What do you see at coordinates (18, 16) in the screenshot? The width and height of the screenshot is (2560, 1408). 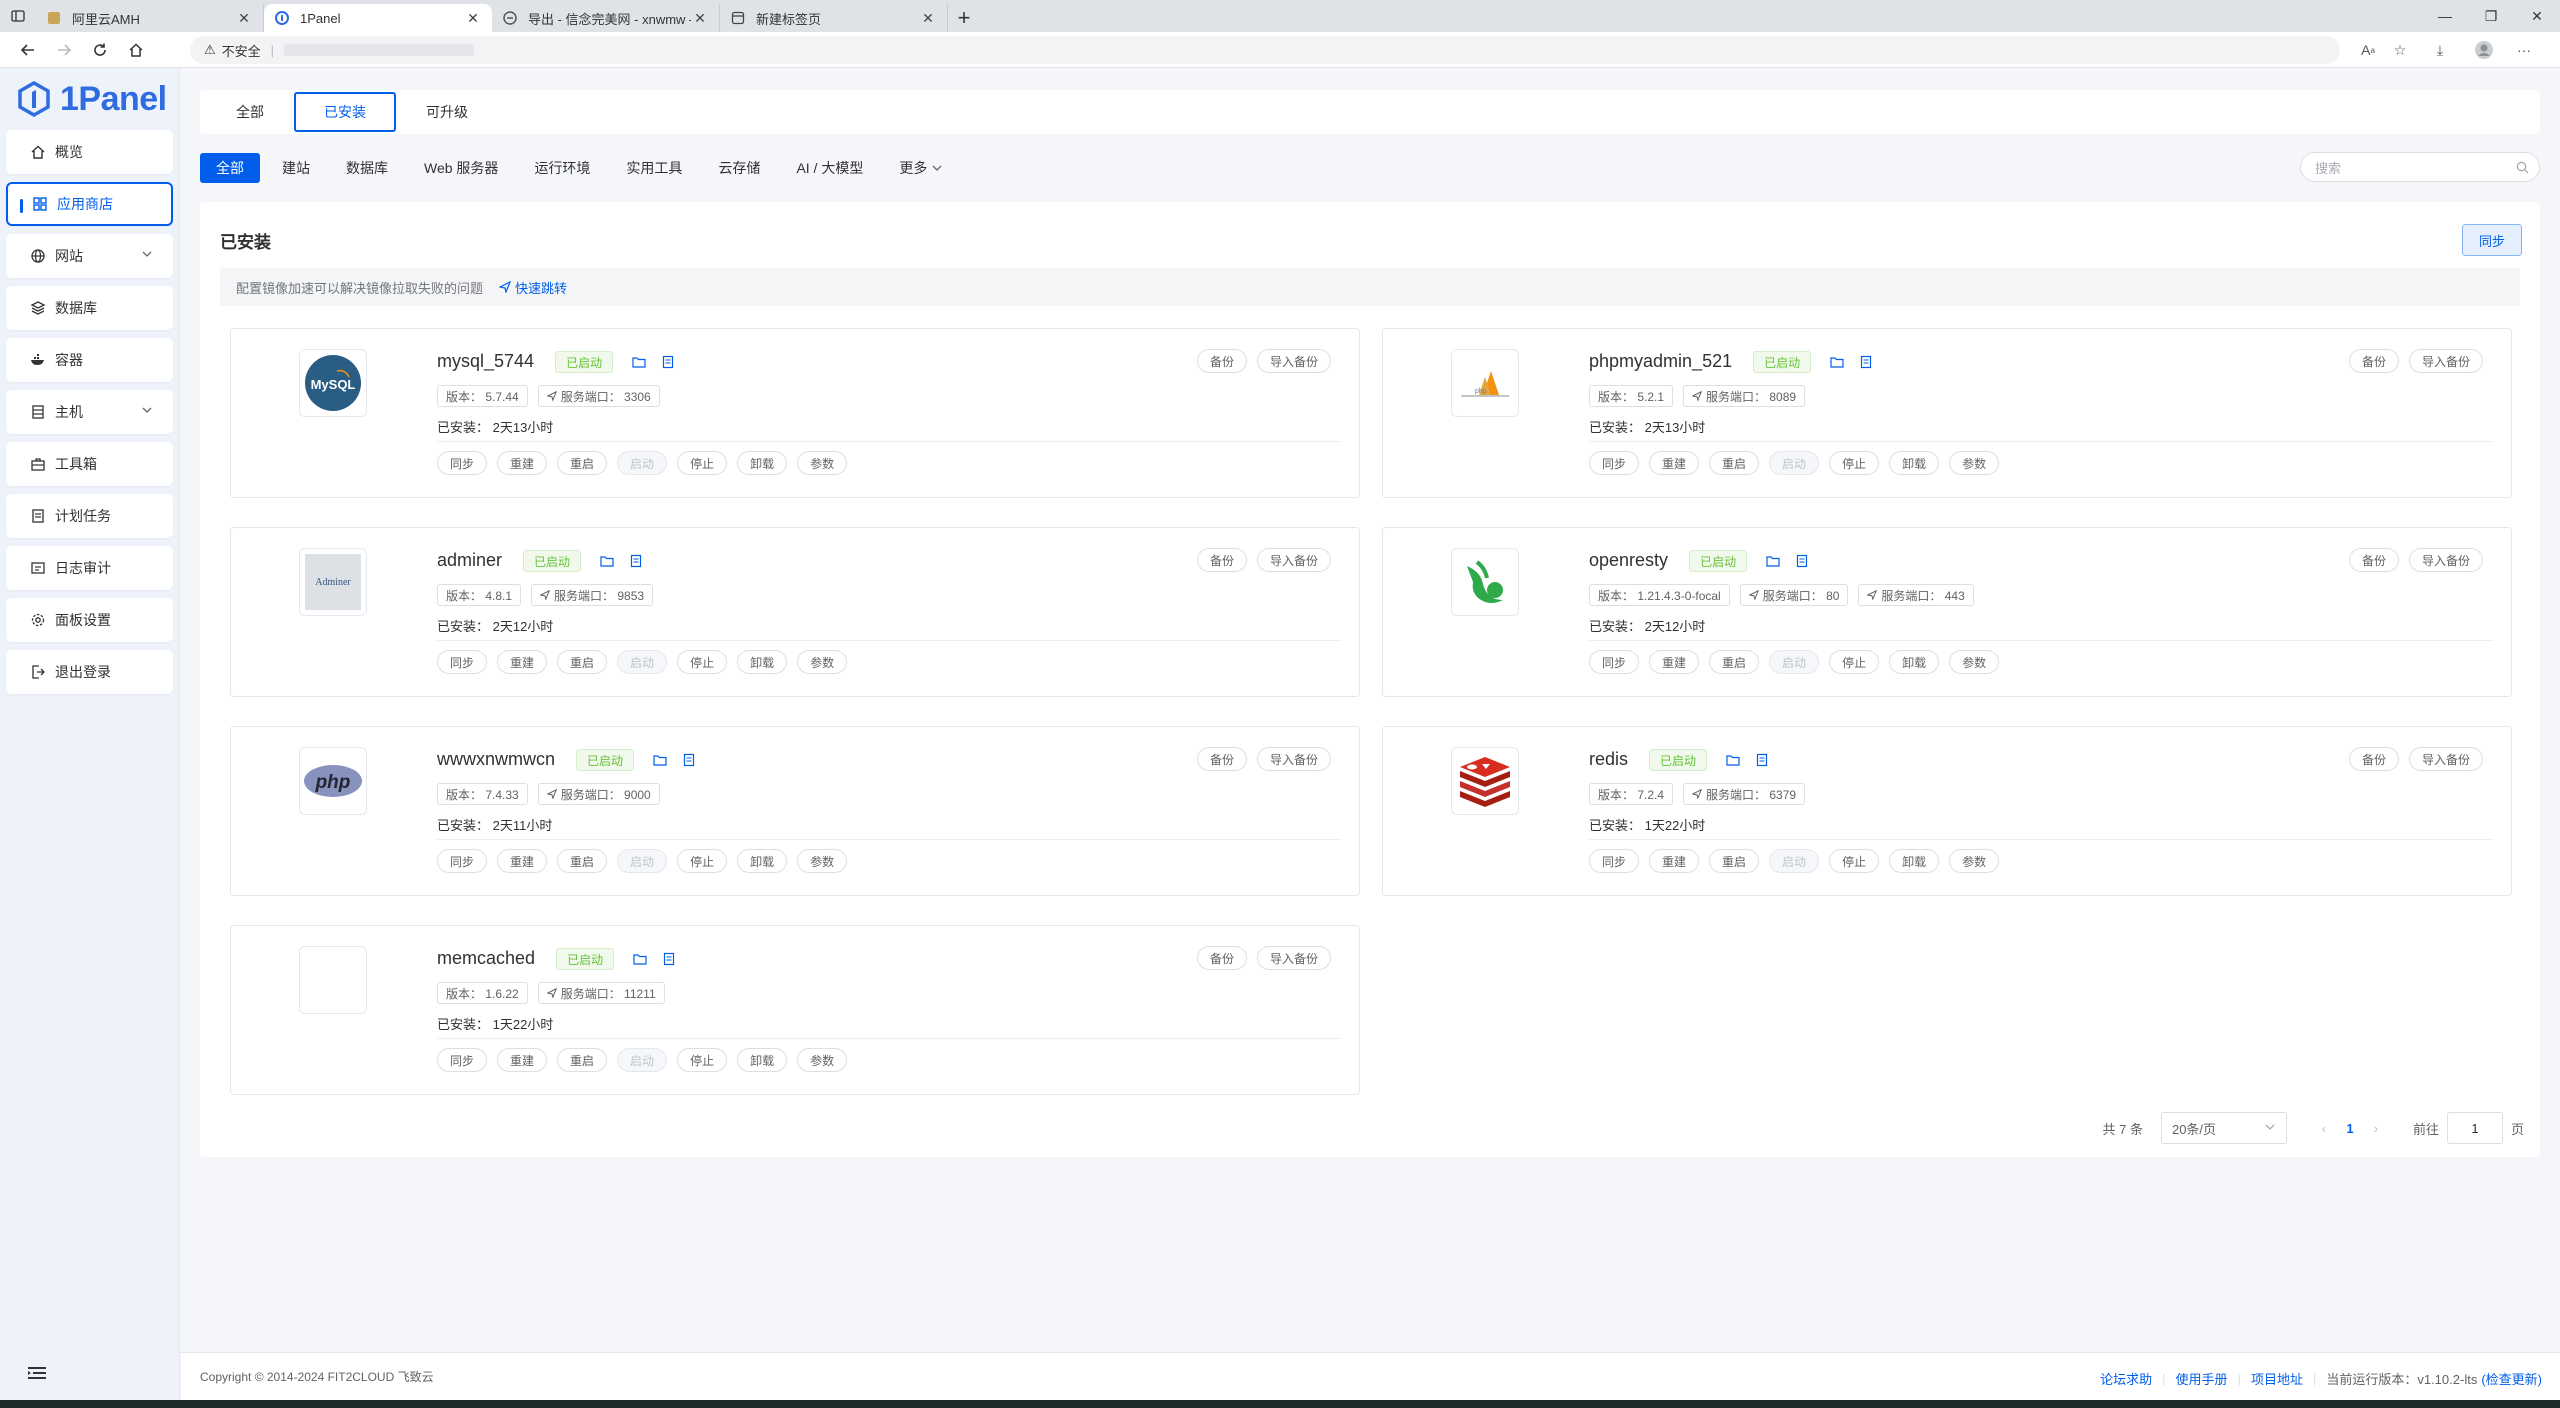 I see `tab-actions-icon` at bounding box center [18, 16].